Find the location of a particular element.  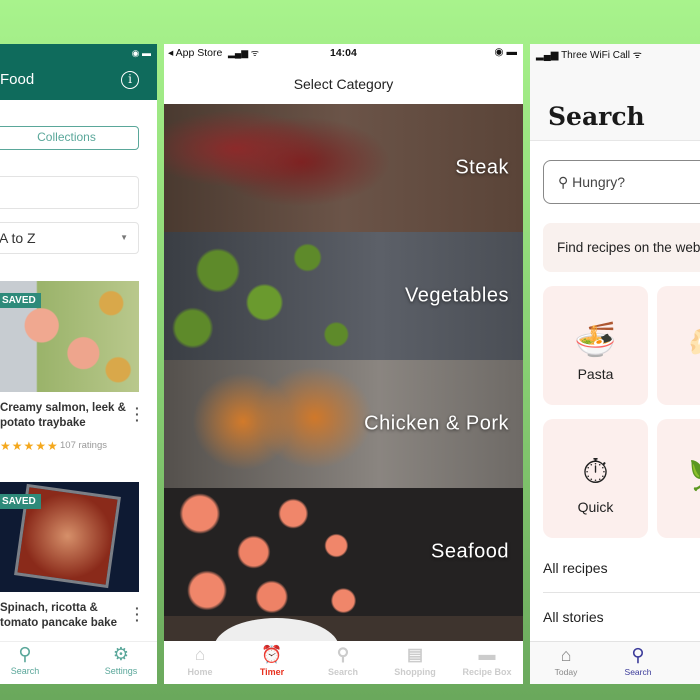

pot-icon: ▬ is located at coordinates (487, 654).